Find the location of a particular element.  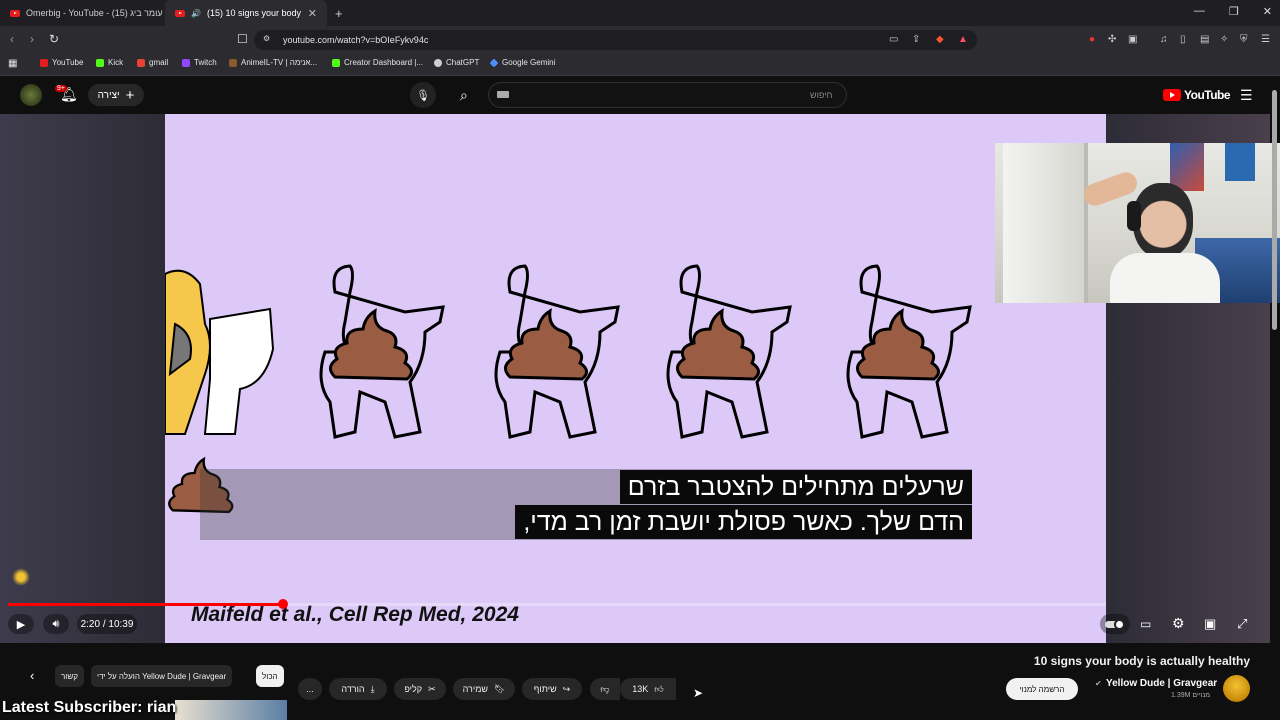

citation-text: Maifeld et al., Cell Rep Med, 2024 is located at coordinates (355, 614).